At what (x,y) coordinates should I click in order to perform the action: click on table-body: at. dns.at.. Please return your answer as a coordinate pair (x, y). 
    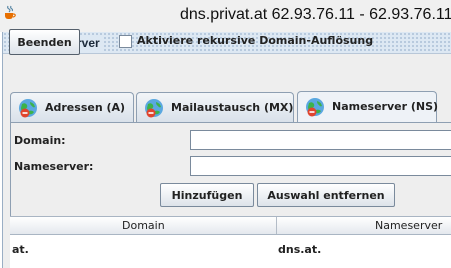
    Looking at the image, I should click on (230, 251).